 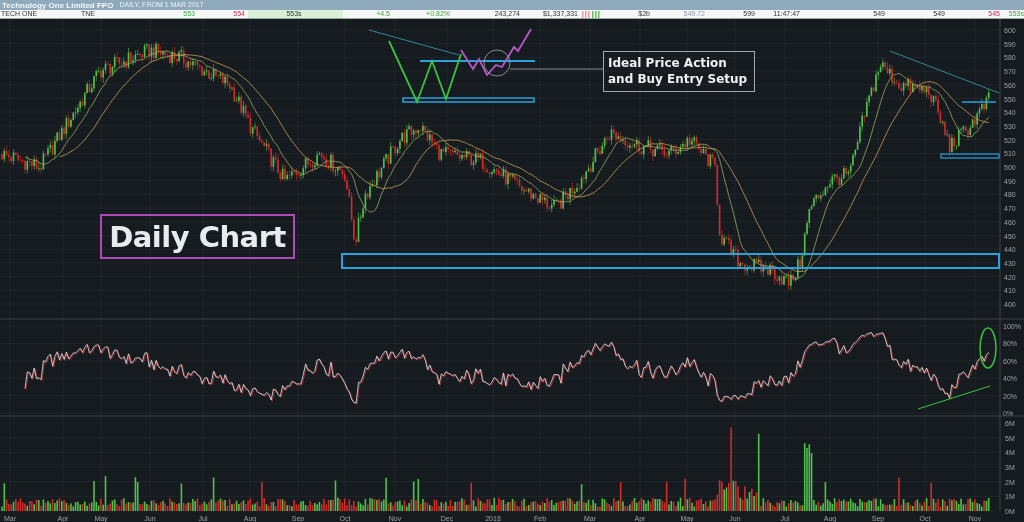 What do you see at coordinates (979, 102) in the screenshot?
I see `resistance-line` at bounding box center [979, 102].